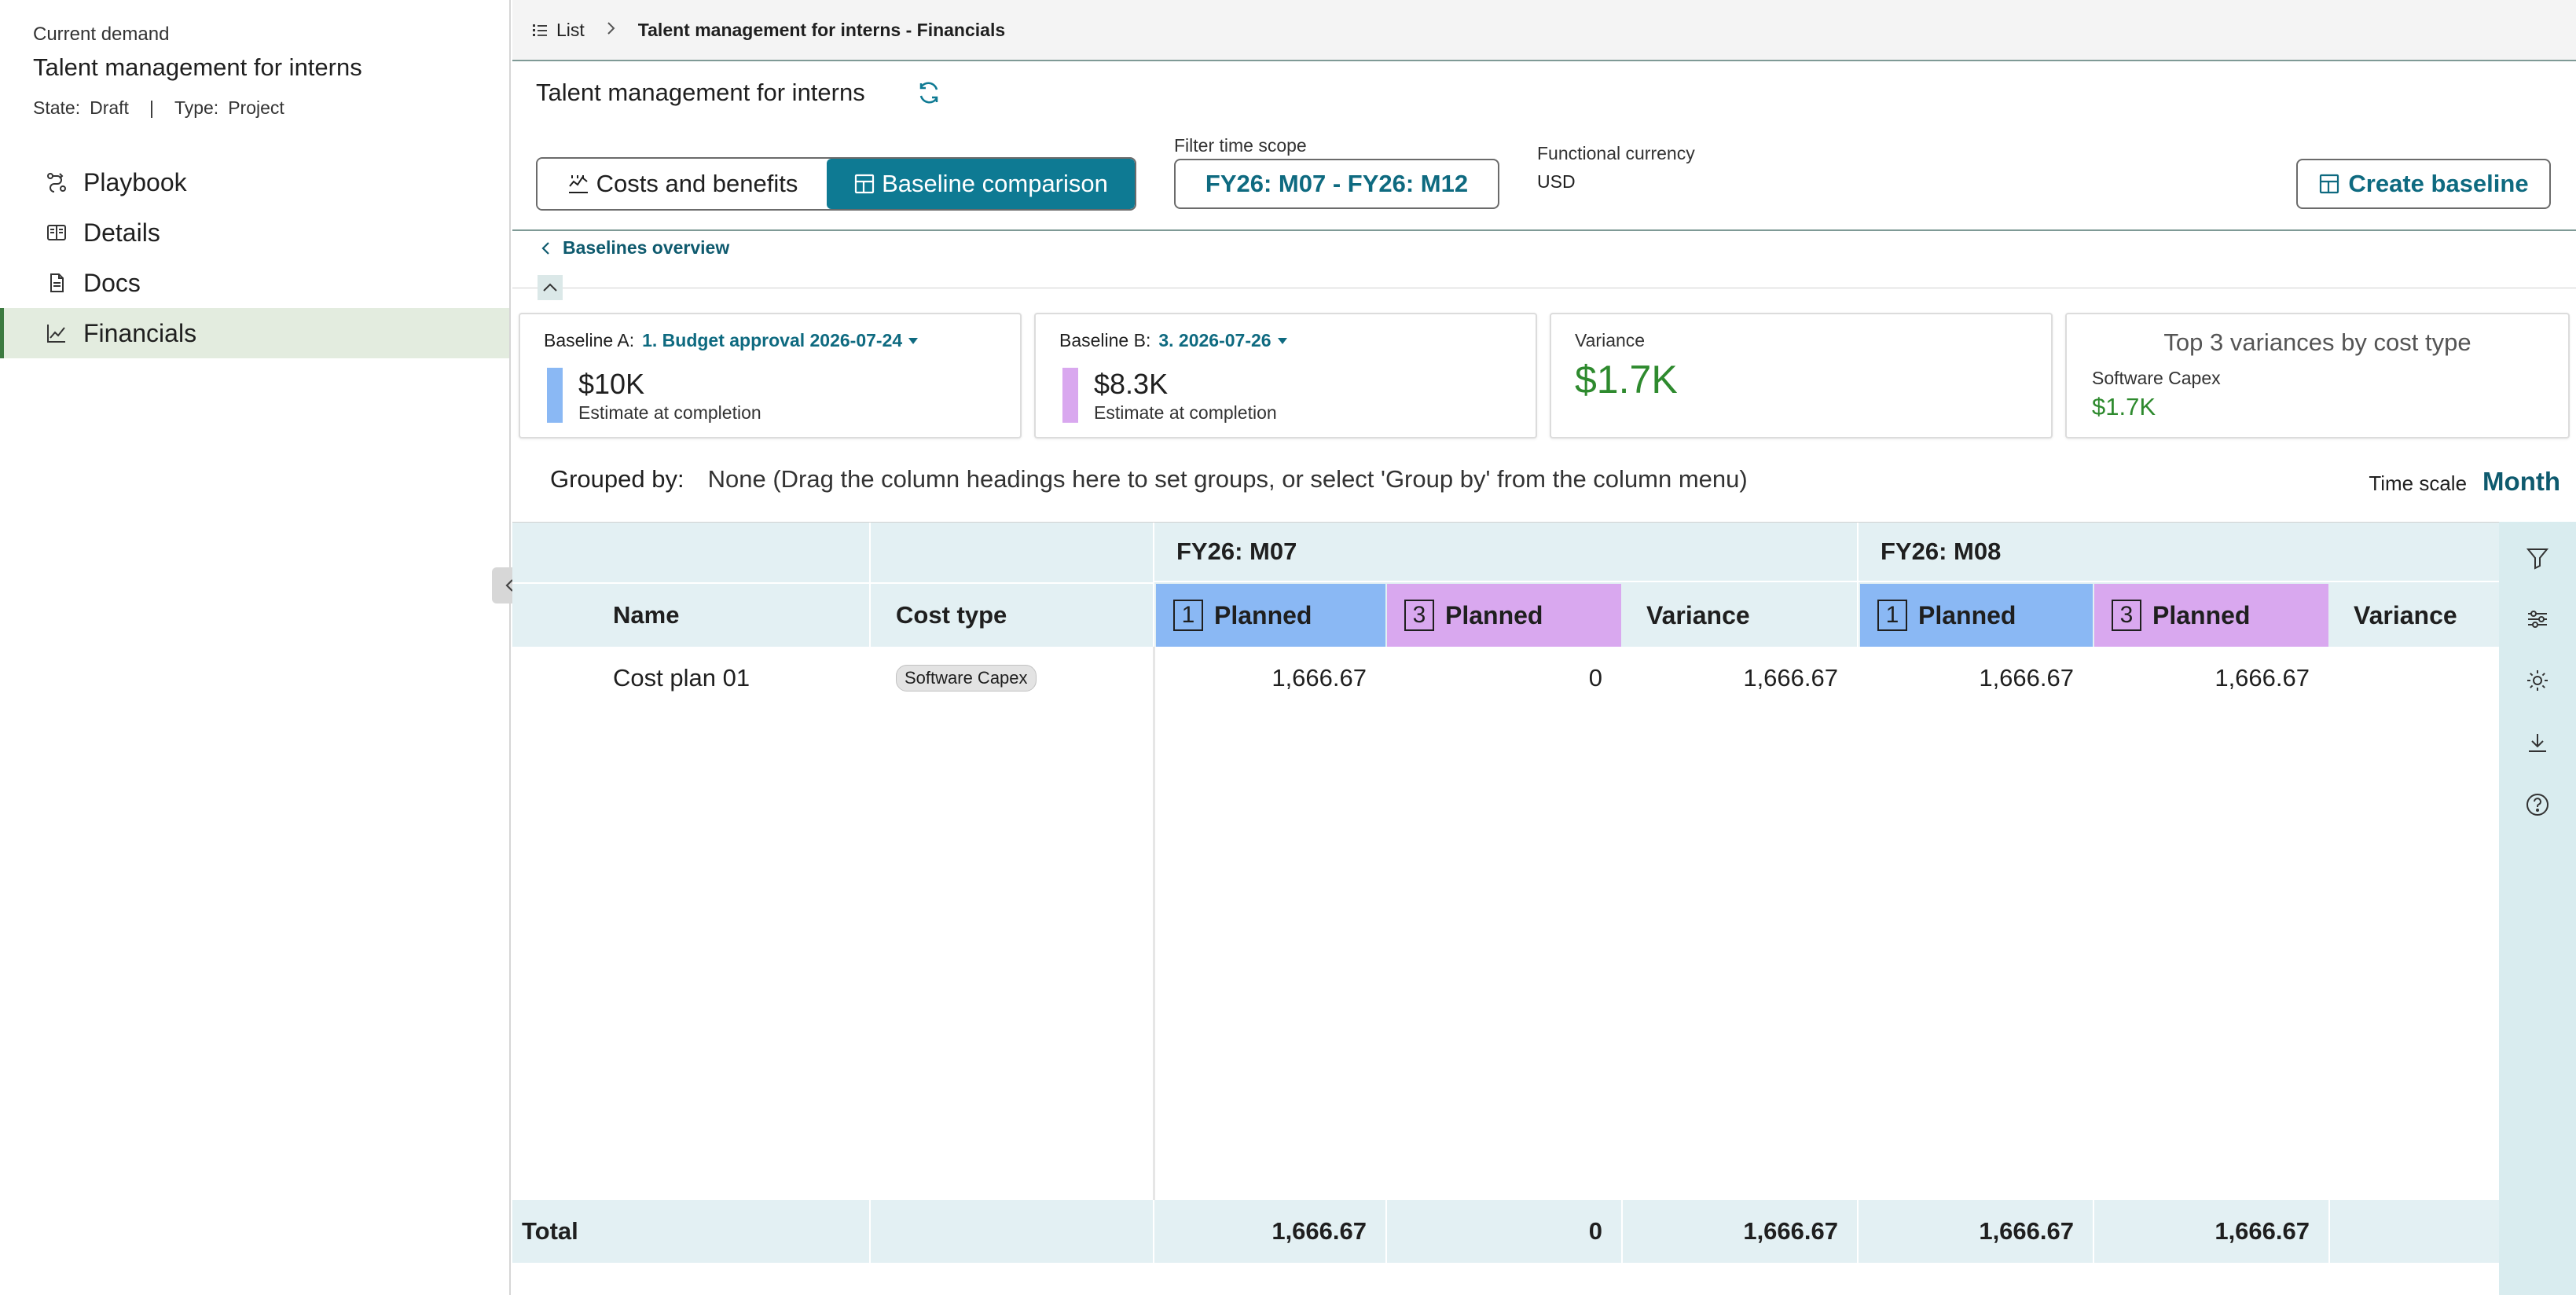 This screenshot has width=2576, height=1295. What do you see at coordinates (254, 333) in the screenshot?
I see `sidebar-item-financials: Financials` at bounding box center [254, 333].